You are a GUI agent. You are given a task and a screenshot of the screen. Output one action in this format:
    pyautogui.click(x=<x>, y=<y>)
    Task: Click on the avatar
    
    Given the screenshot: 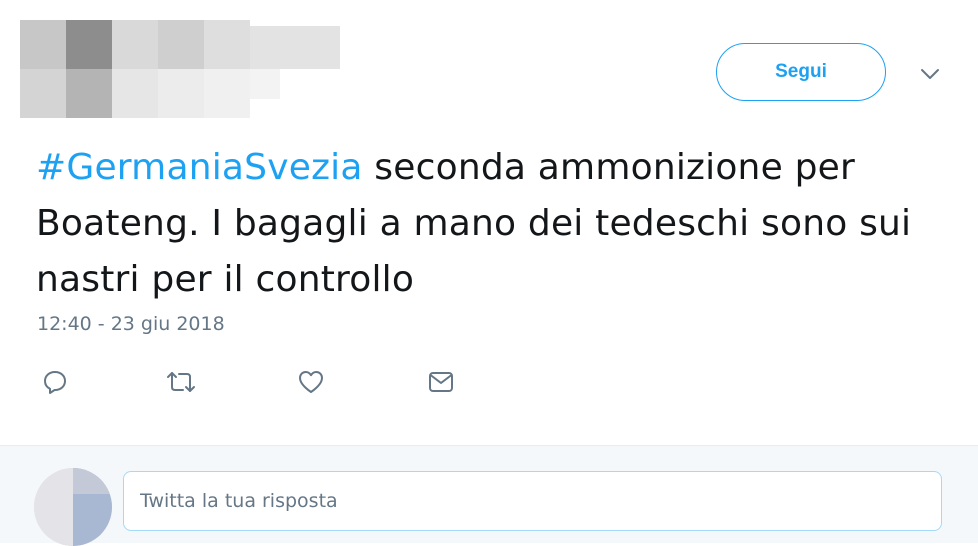 What is the action you would take?
    pyautogui.click(x=73, y=507)
    